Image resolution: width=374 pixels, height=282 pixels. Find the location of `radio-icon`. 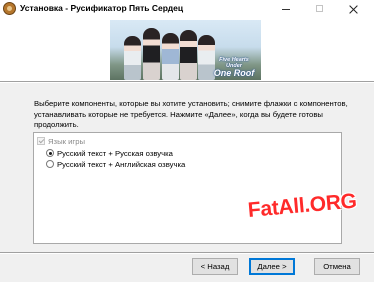

radio-icon is located at coordinates (50, 164).